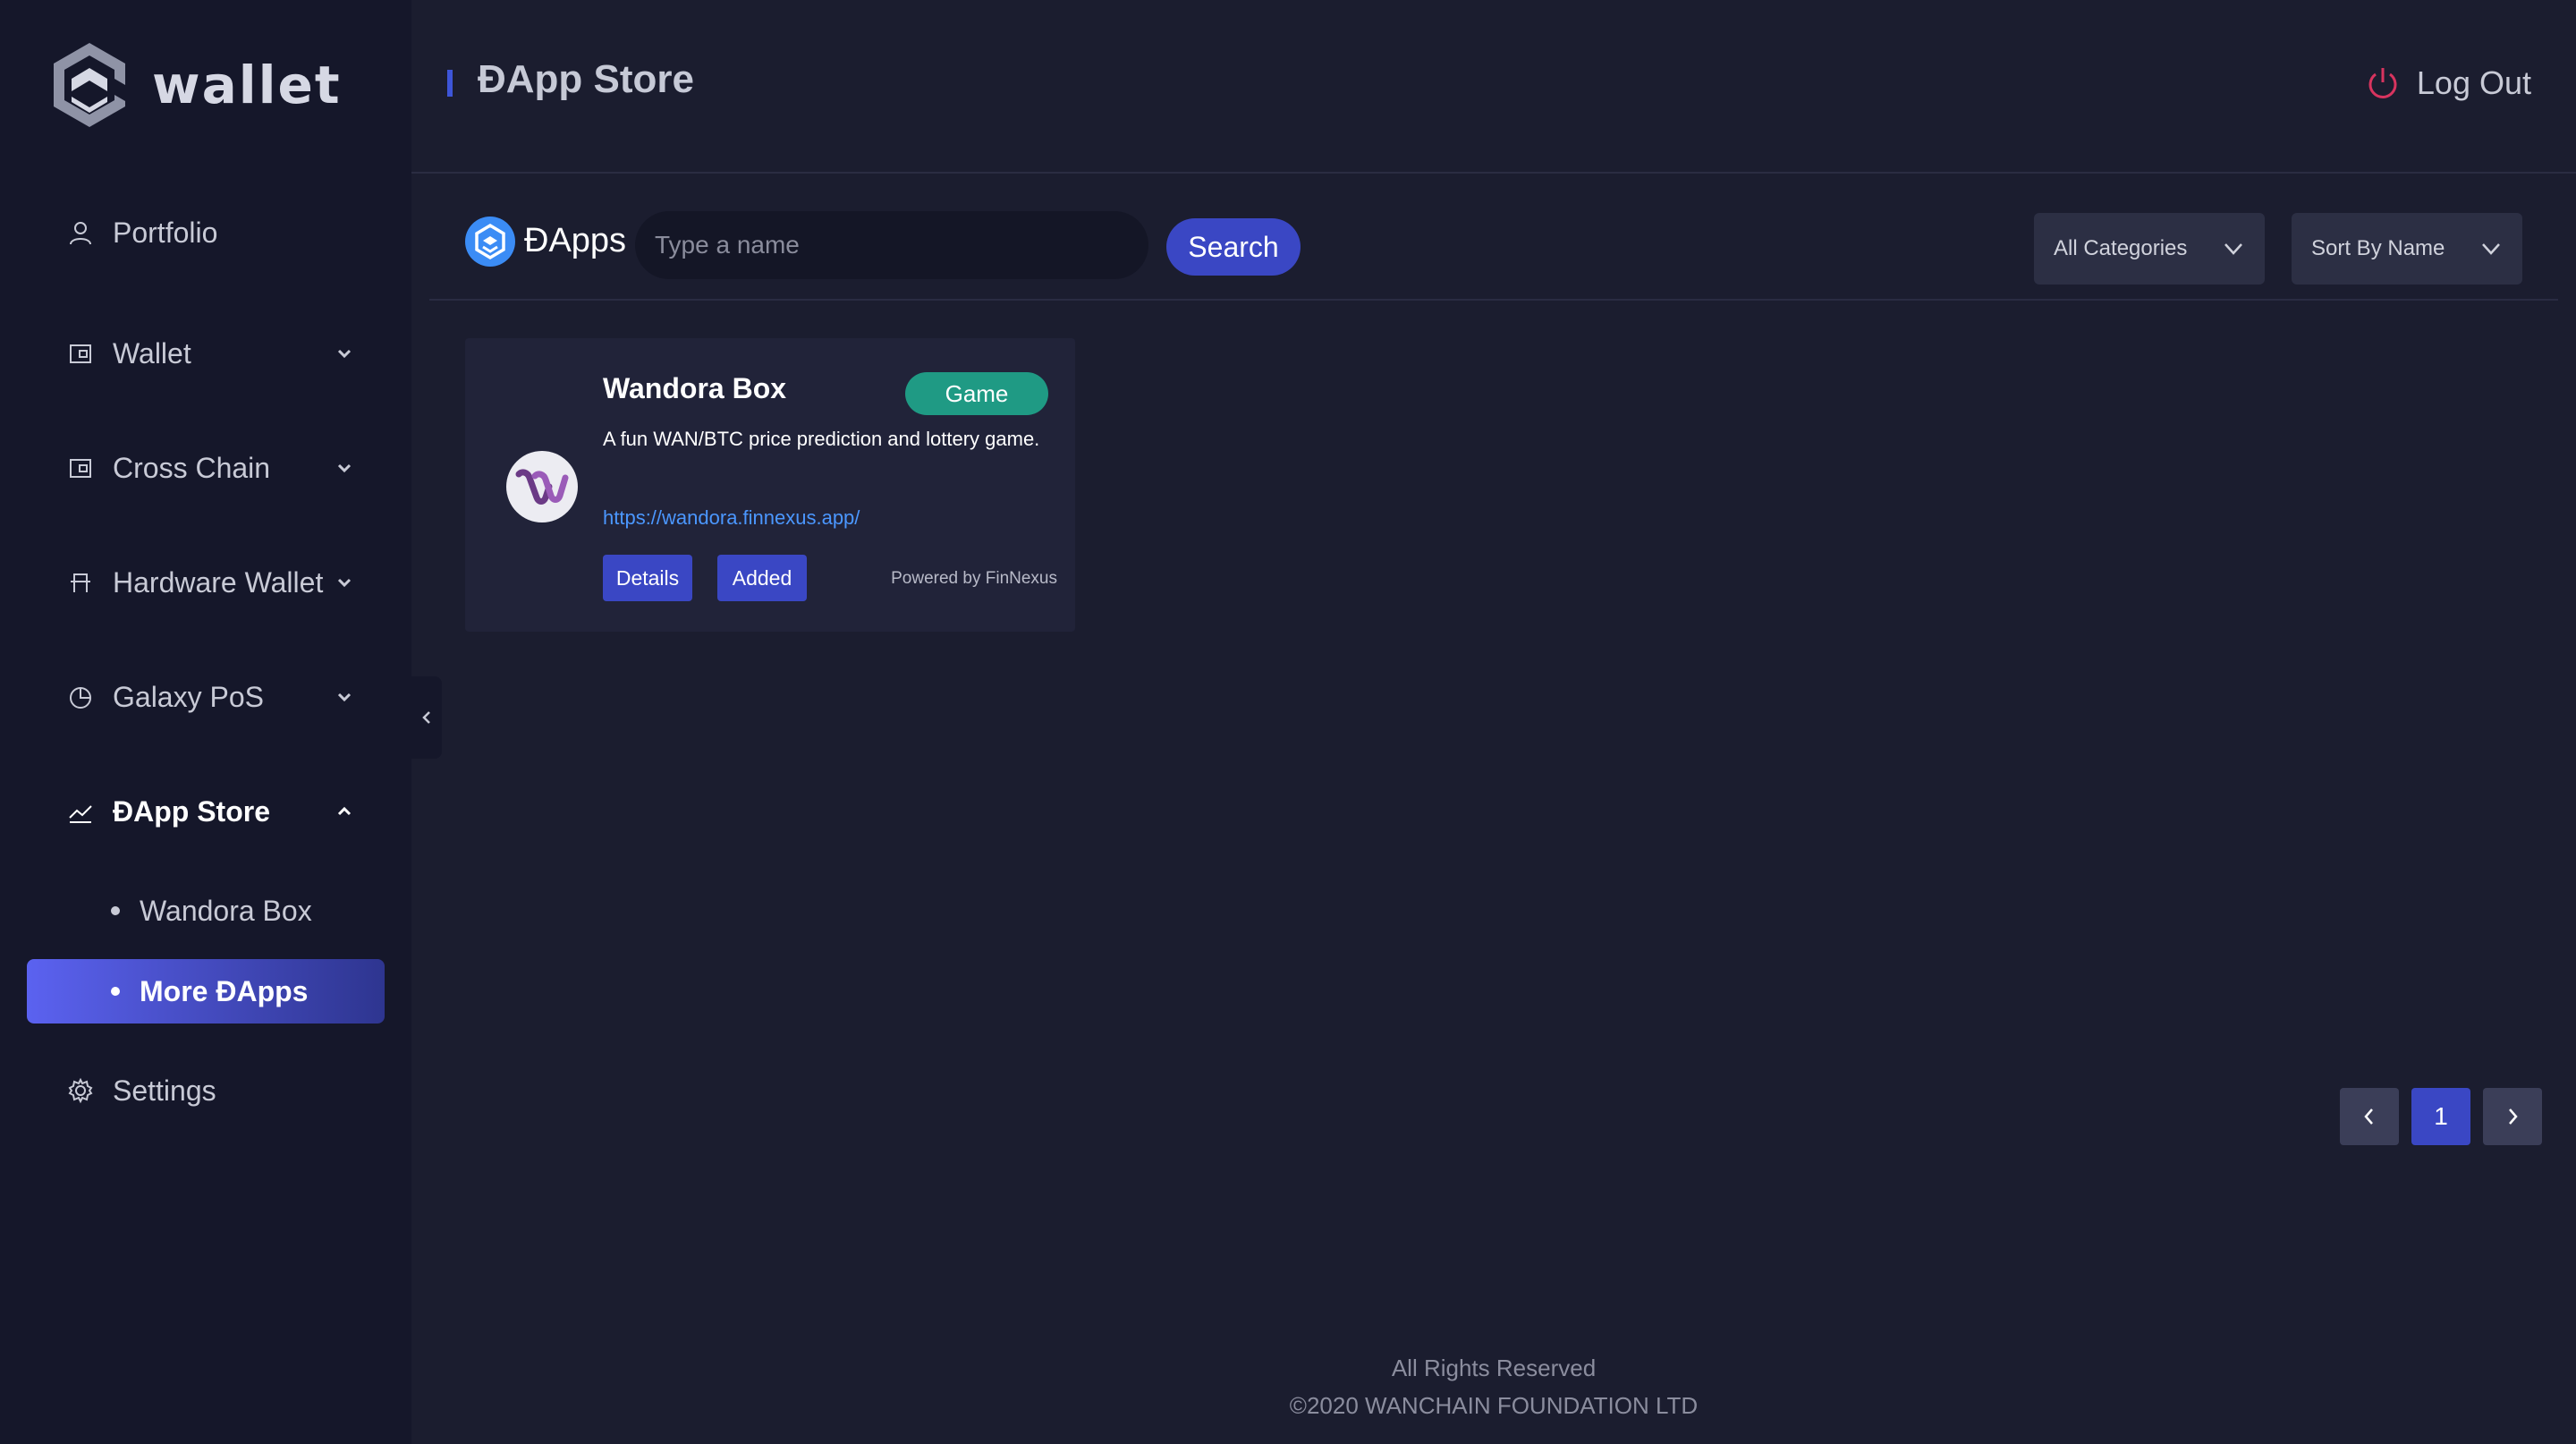 Image resolution: width=2576 pixels, height=1444 pixels. What do you see at coordinates (205, 353) in the screenshot?
I see `sidebar-item-wallet: Wallet` at bounding box center [205, 353].